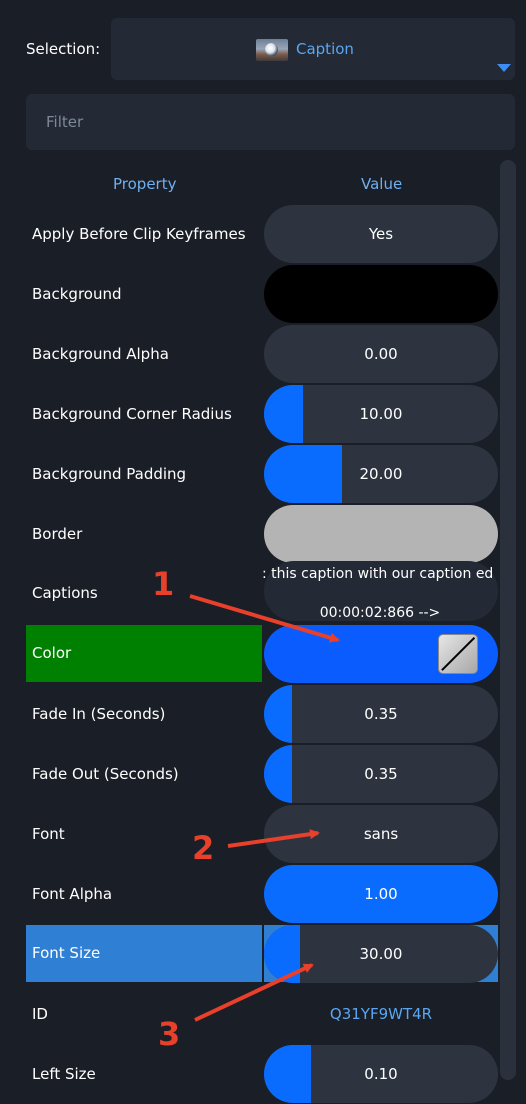 The width and height of the screenshot is (526, 1104). I want to click on property-value-slider: 20.00, so click(381, 474).